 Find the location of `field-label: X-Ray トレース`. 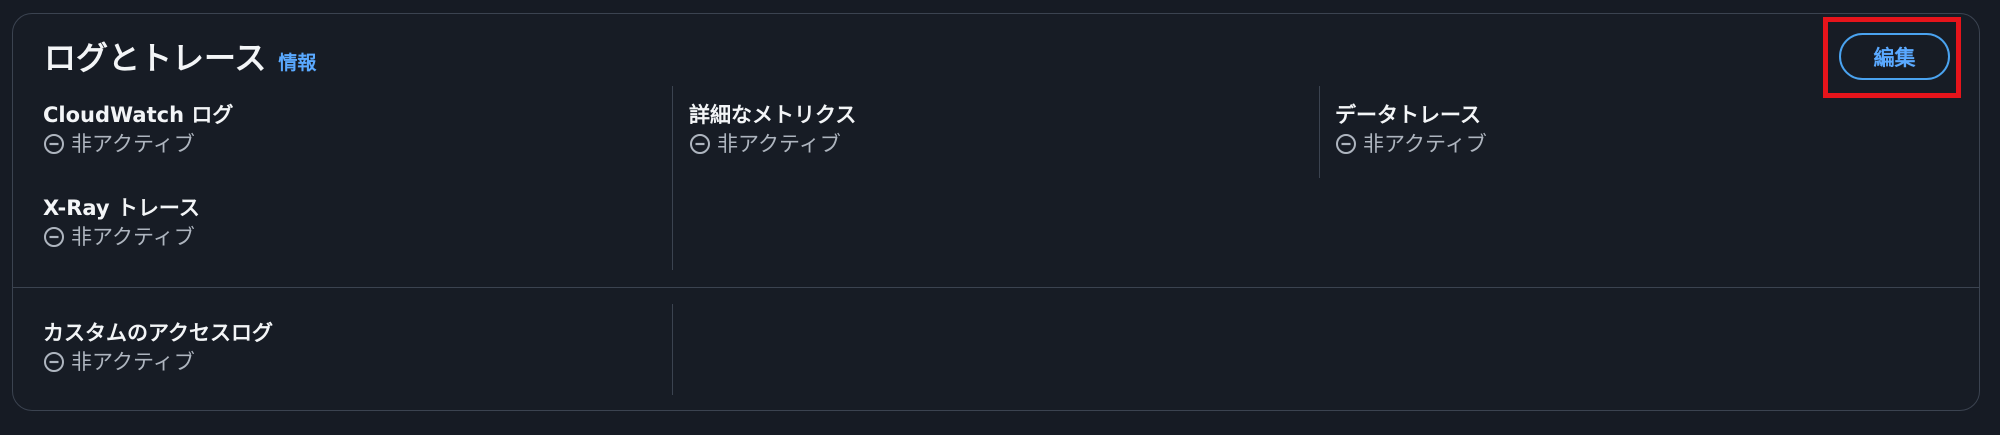

field-label: X-Ray トレース is located at coordinates (121, 208).